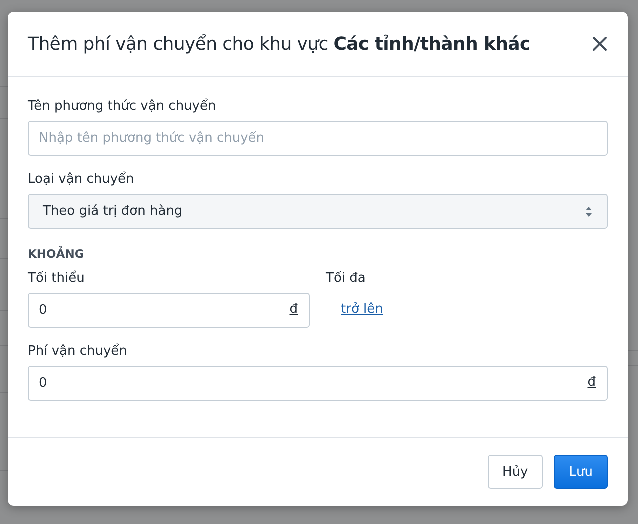 This screenshot has height=524, width=638. Describe the element at coordinates (81, 179) in the screenshot. I see `field-label: Loại vận chuyển` at that location.